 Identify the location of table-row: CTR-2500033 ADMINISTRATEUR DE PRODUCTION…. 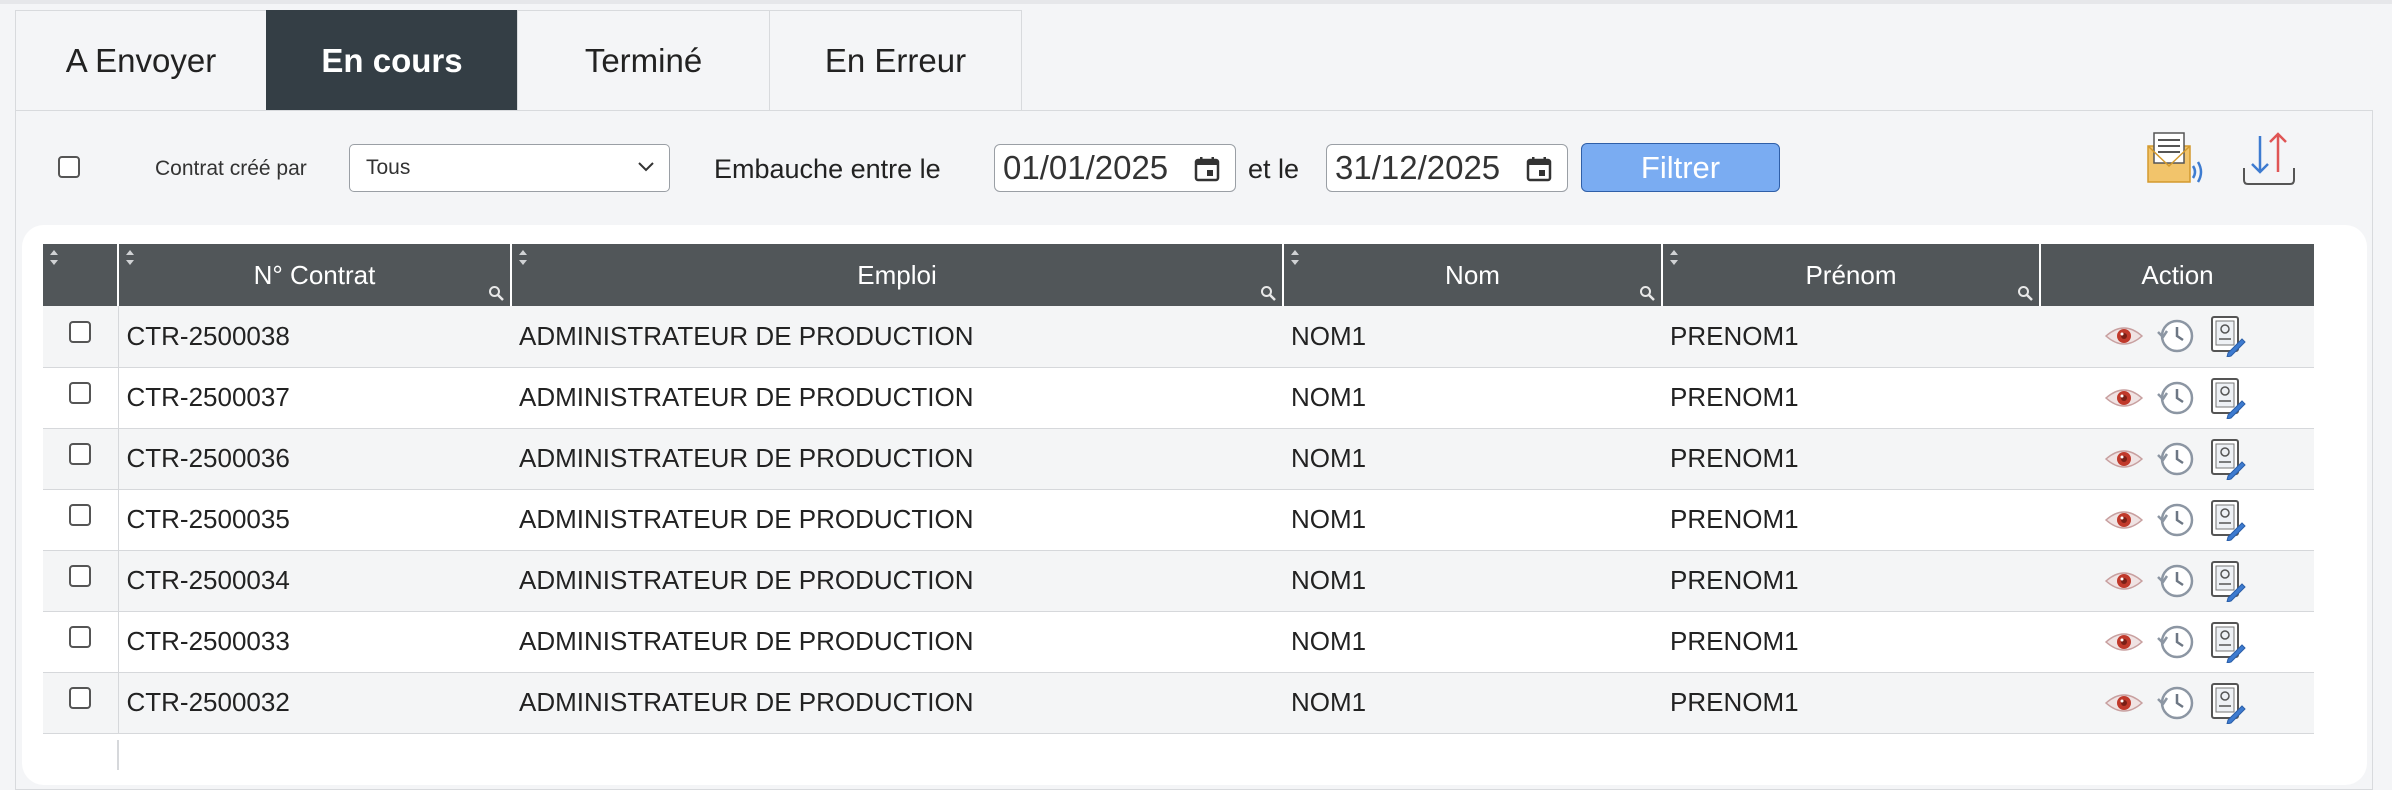
(1178, 642).